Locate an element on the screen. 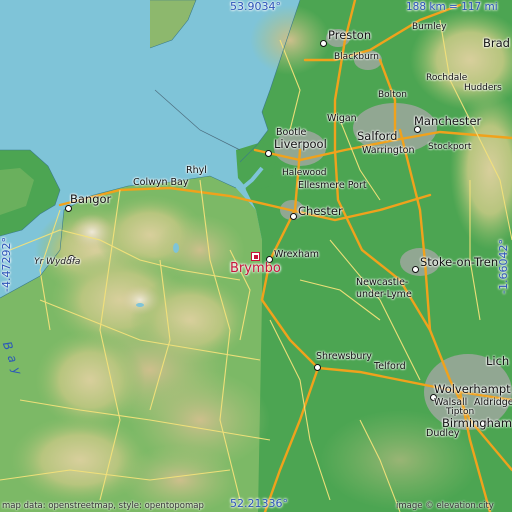 The width and height of the screenshot is (512, 512). label-wigan: Wigan is located at coordinates (342, 118).